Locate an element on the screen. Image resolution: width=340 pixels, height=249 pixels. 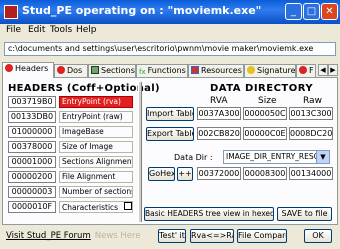
import-table-button: Import Table is located at coordinates (170, 114).